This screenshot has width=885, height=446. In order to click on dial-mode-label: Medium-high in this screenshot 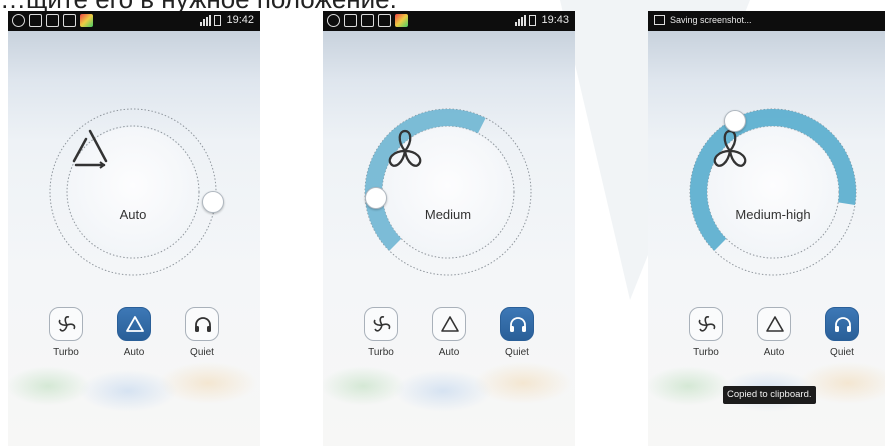, I will do `click(773, 214)`.